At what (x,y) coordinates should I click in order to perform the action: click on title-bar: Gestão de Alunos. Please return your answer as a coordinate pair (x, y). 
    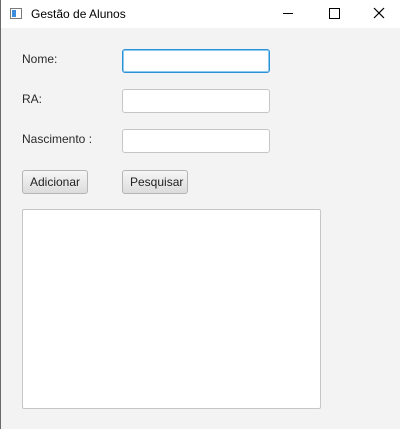
    Looking at the image, I should click on (200, 14).